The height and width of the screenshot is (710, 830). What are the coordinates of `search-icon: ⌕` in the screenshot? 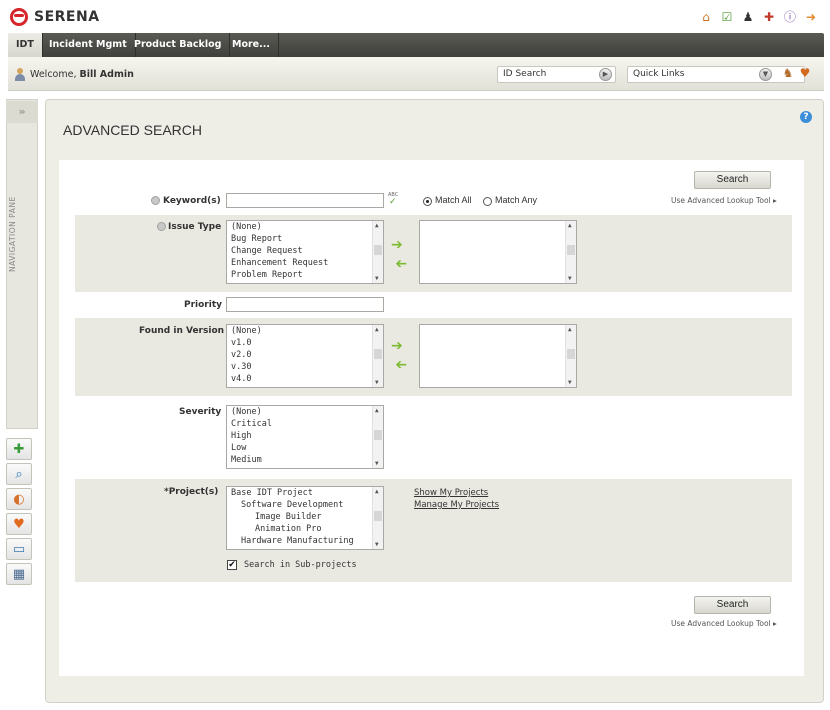 It's located at (19, 474).